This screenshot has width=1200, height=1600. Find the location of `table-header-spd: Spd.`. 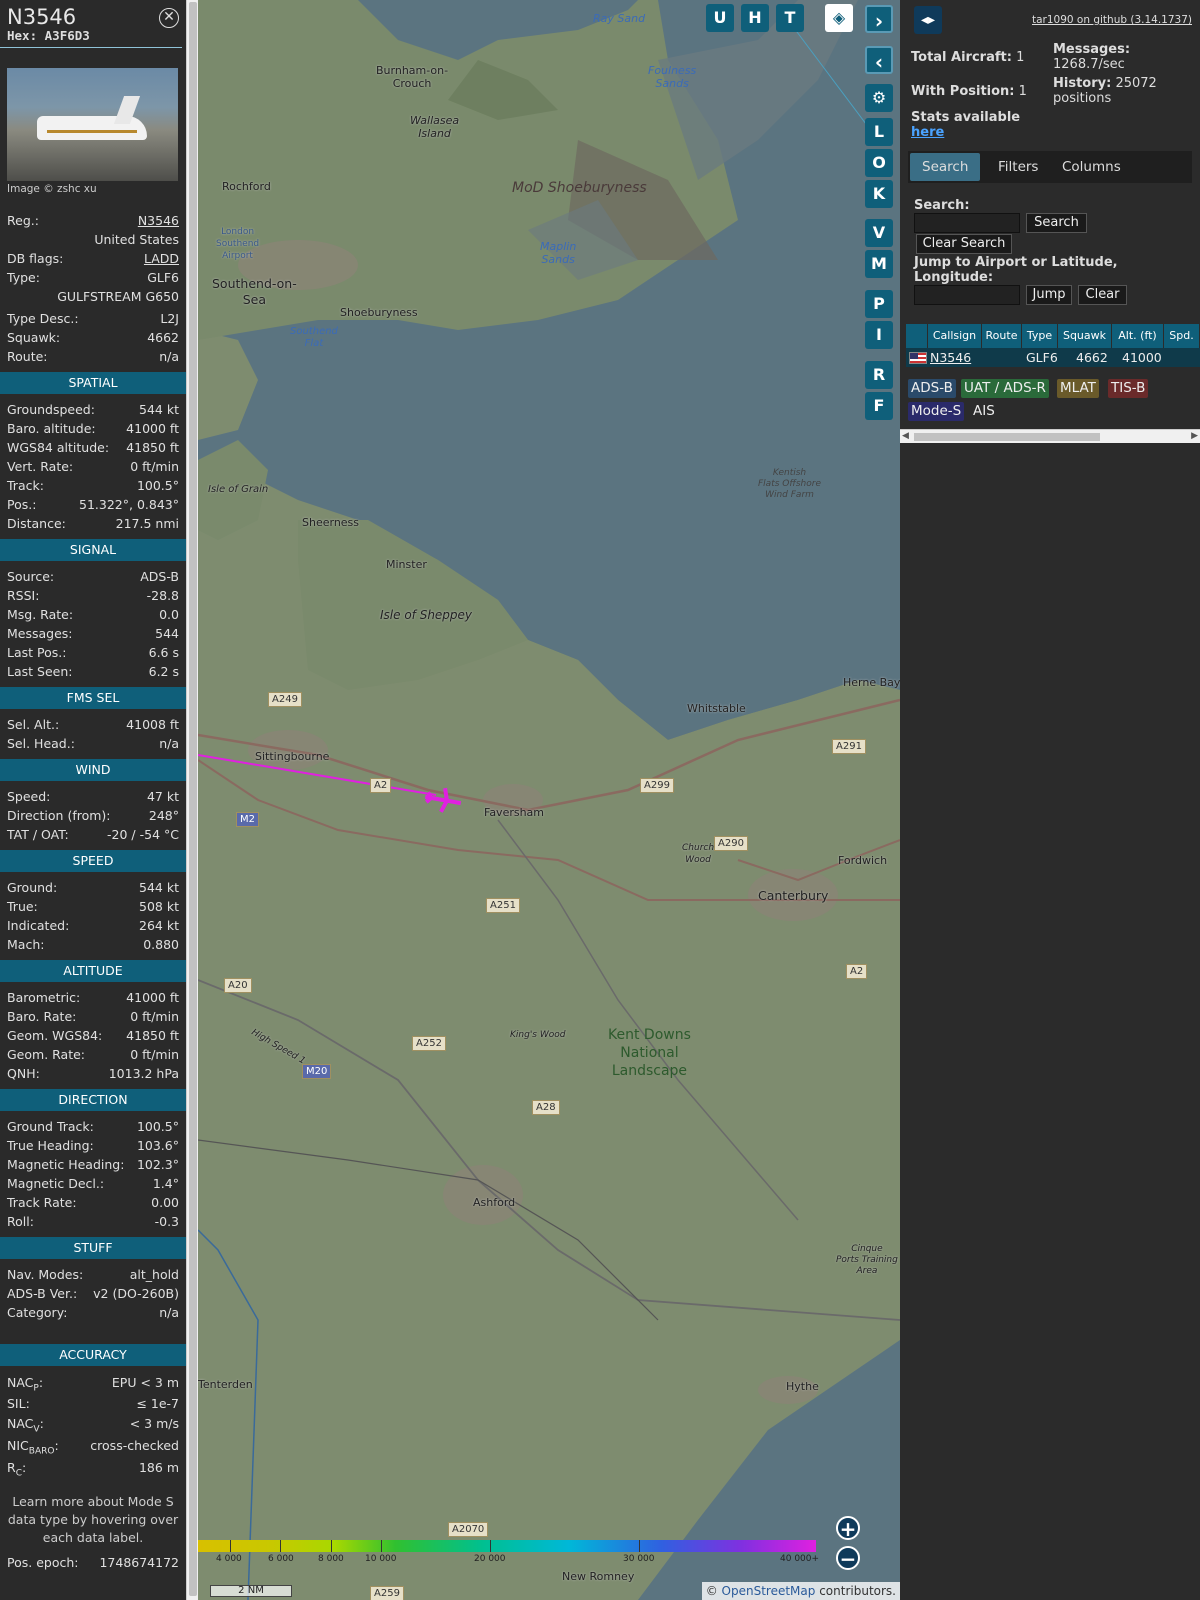

table-header-spd: Spd. is located at coordinates (1182, 336).